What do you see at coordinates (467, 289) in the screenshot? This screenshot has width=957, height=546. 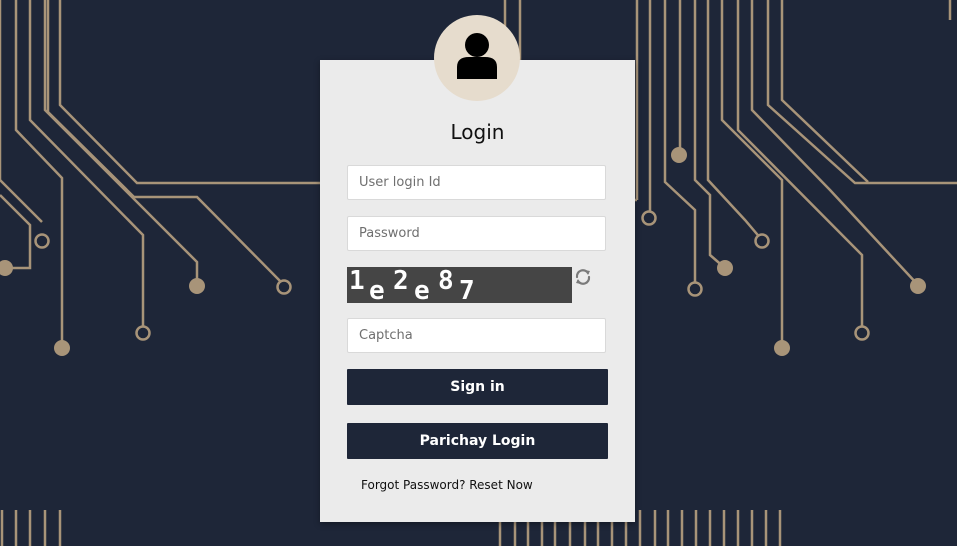 I see `captcha-char: 7` at bounding box center [467, 289].